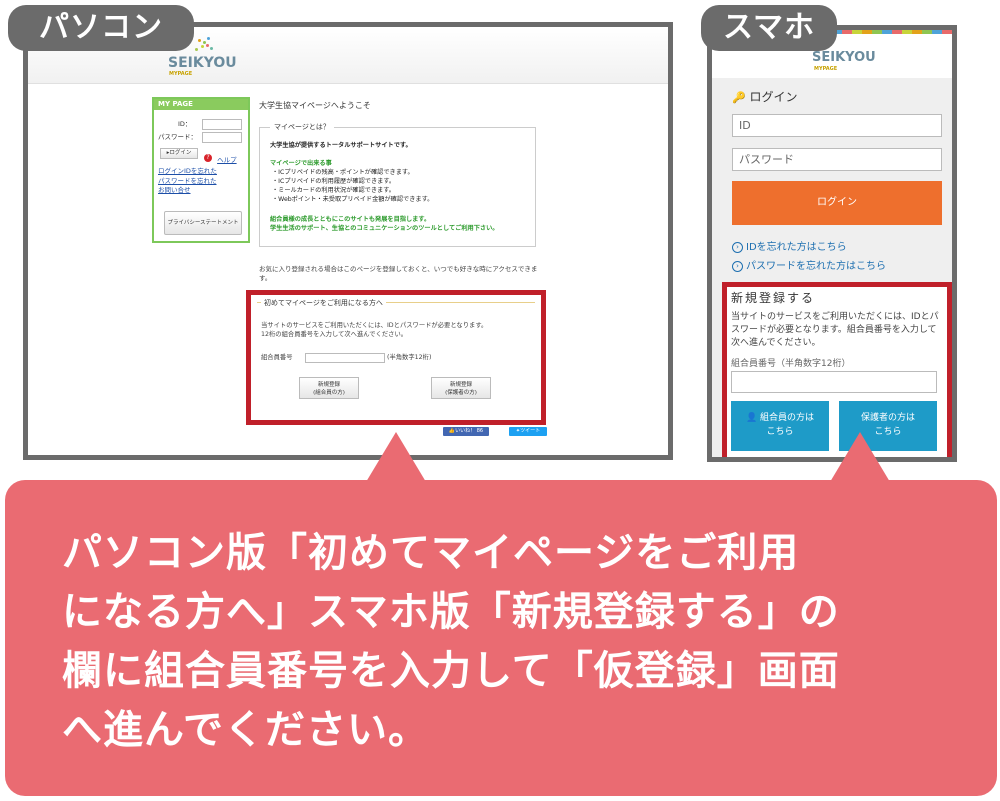 The width and height of the screenshot is (1000, 801). Describe the element at coordinates (334, 334) in the screenshot. I see `first-time-text: 12桁の組合員番号を入力して次へ進んでください。` at that location.